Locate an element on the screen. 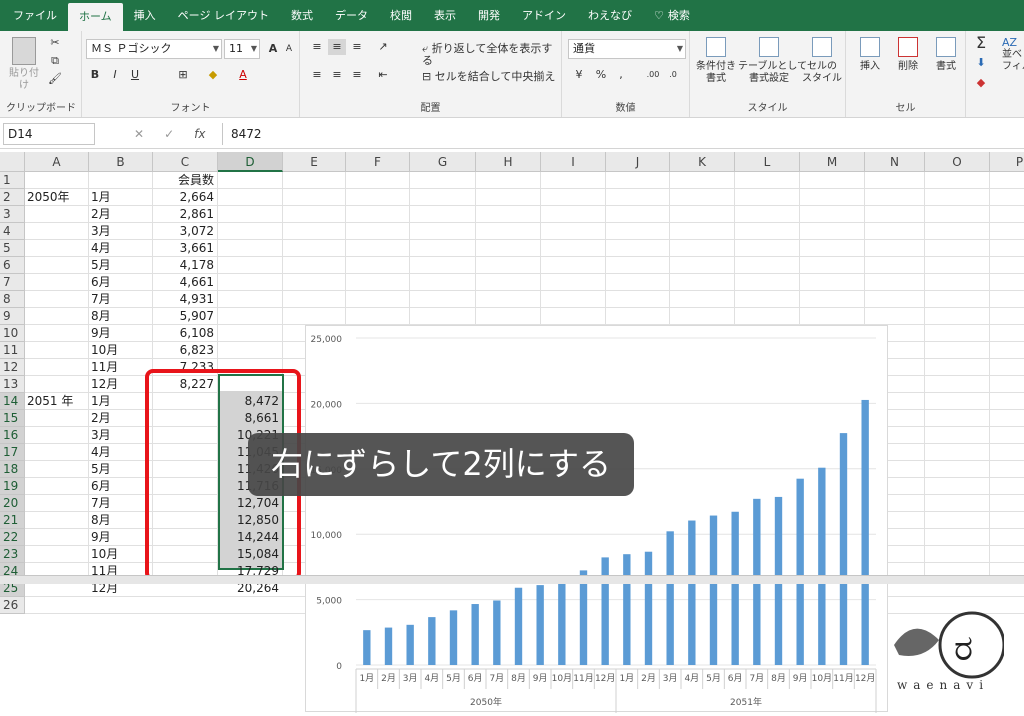 The height and width of the screenshot is (716, 1024). merge-center-button: ⊟ セルを結合して中央揃え is located at coordinates (488, 77).